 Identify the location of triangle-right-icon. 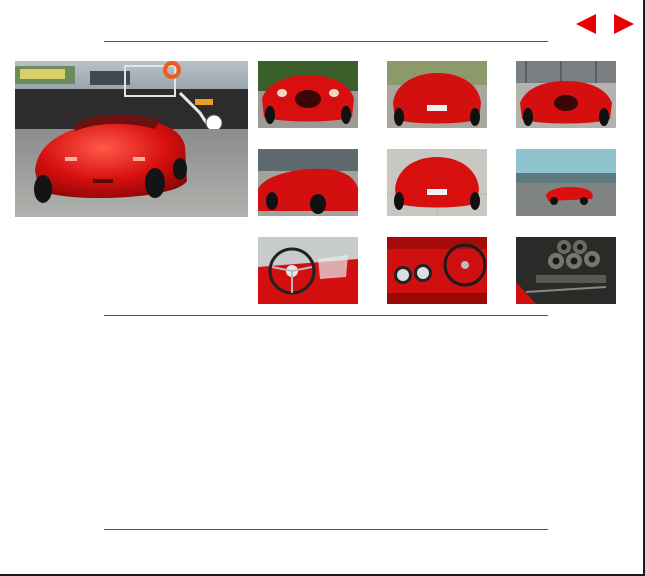
(624, 24).